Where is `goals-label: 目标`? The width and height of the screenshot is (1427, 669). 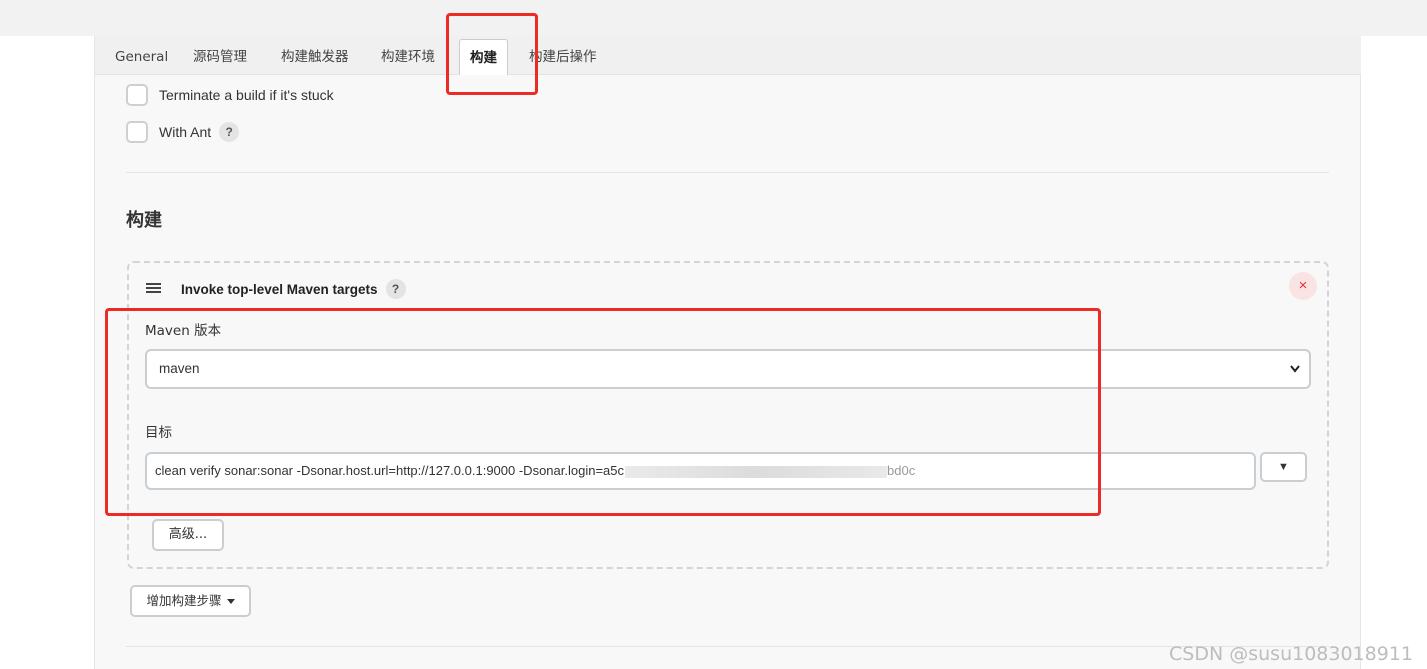
goals-label: 目标 is located at coordinates (158, 433).